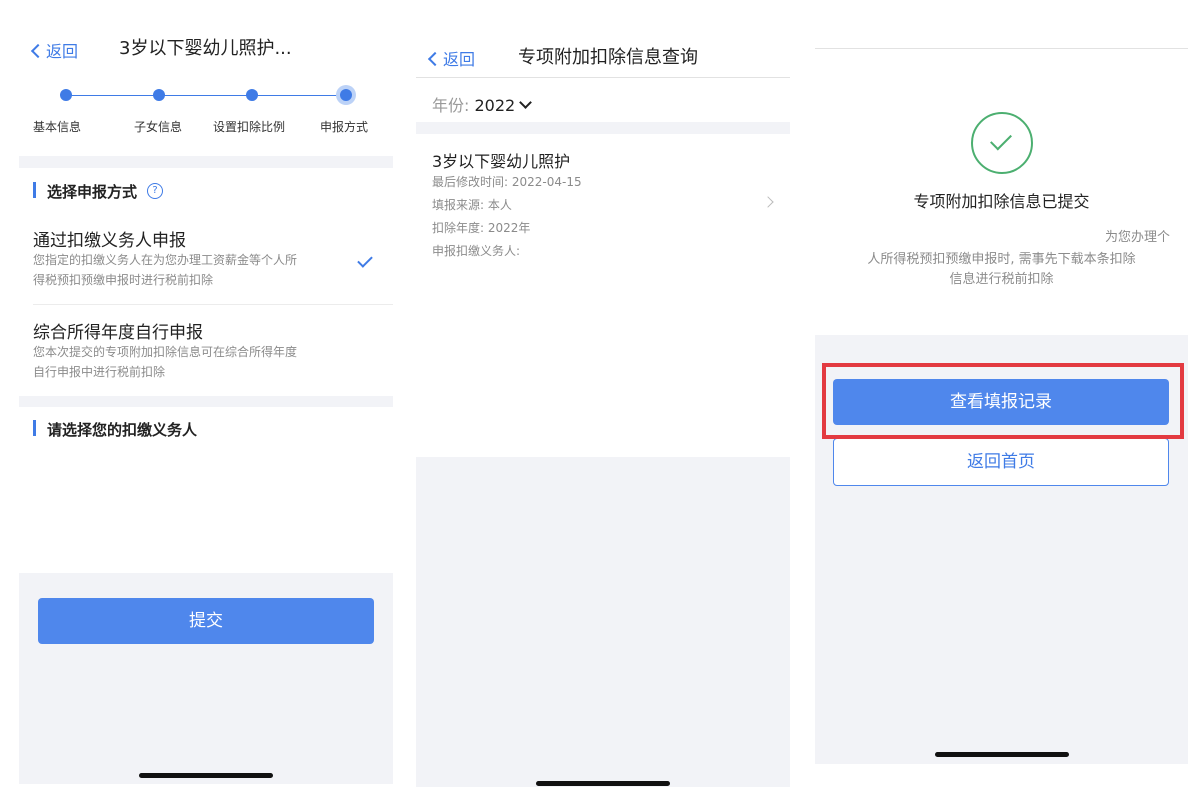  Describe the element at coordinates (109, 241) in the screenshot. I see `option-withholding-title: 通过扣缴义务人申报` at that location.